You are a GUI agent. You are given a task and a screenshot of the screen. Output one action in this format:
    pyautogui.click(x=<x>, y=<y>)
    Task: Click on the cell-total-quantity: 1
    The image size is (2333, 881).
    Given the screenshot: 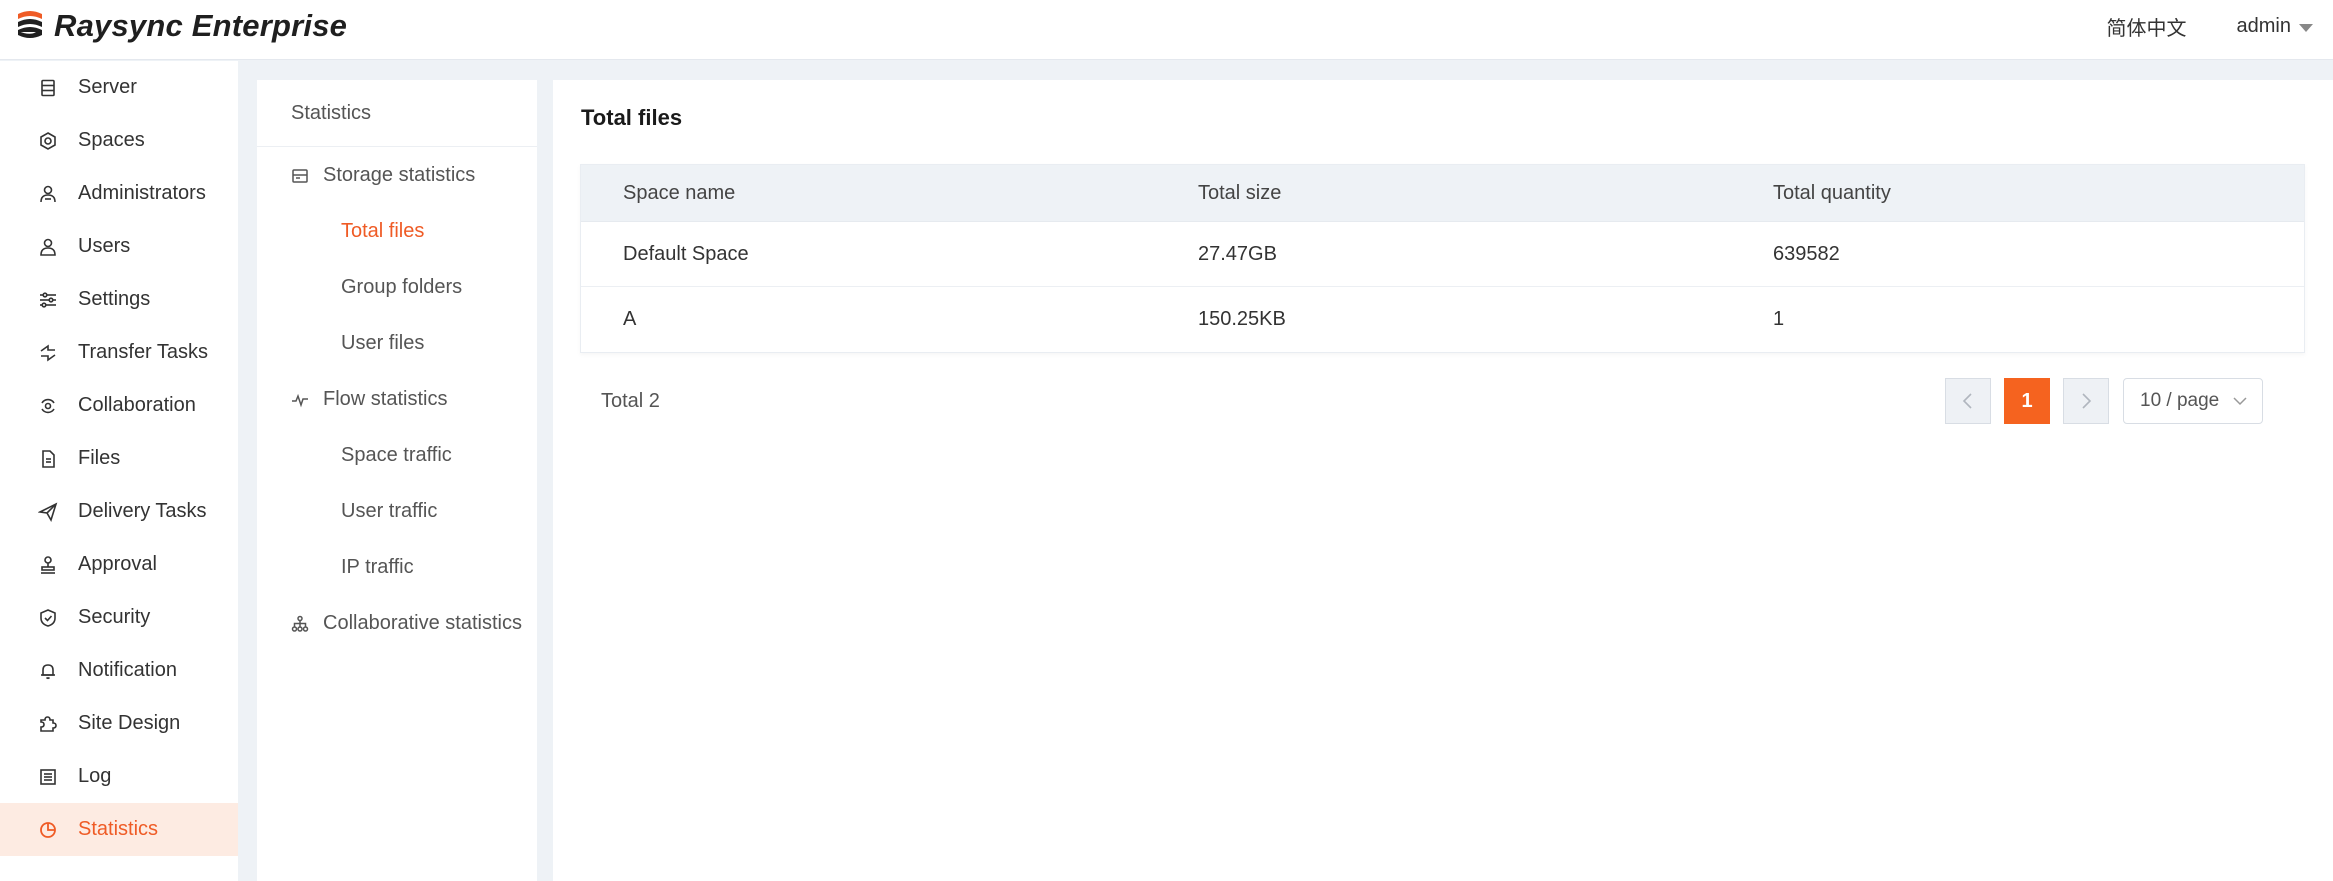 What is the action you would take?
    pyautogui.click(x=1779, y=319)
    